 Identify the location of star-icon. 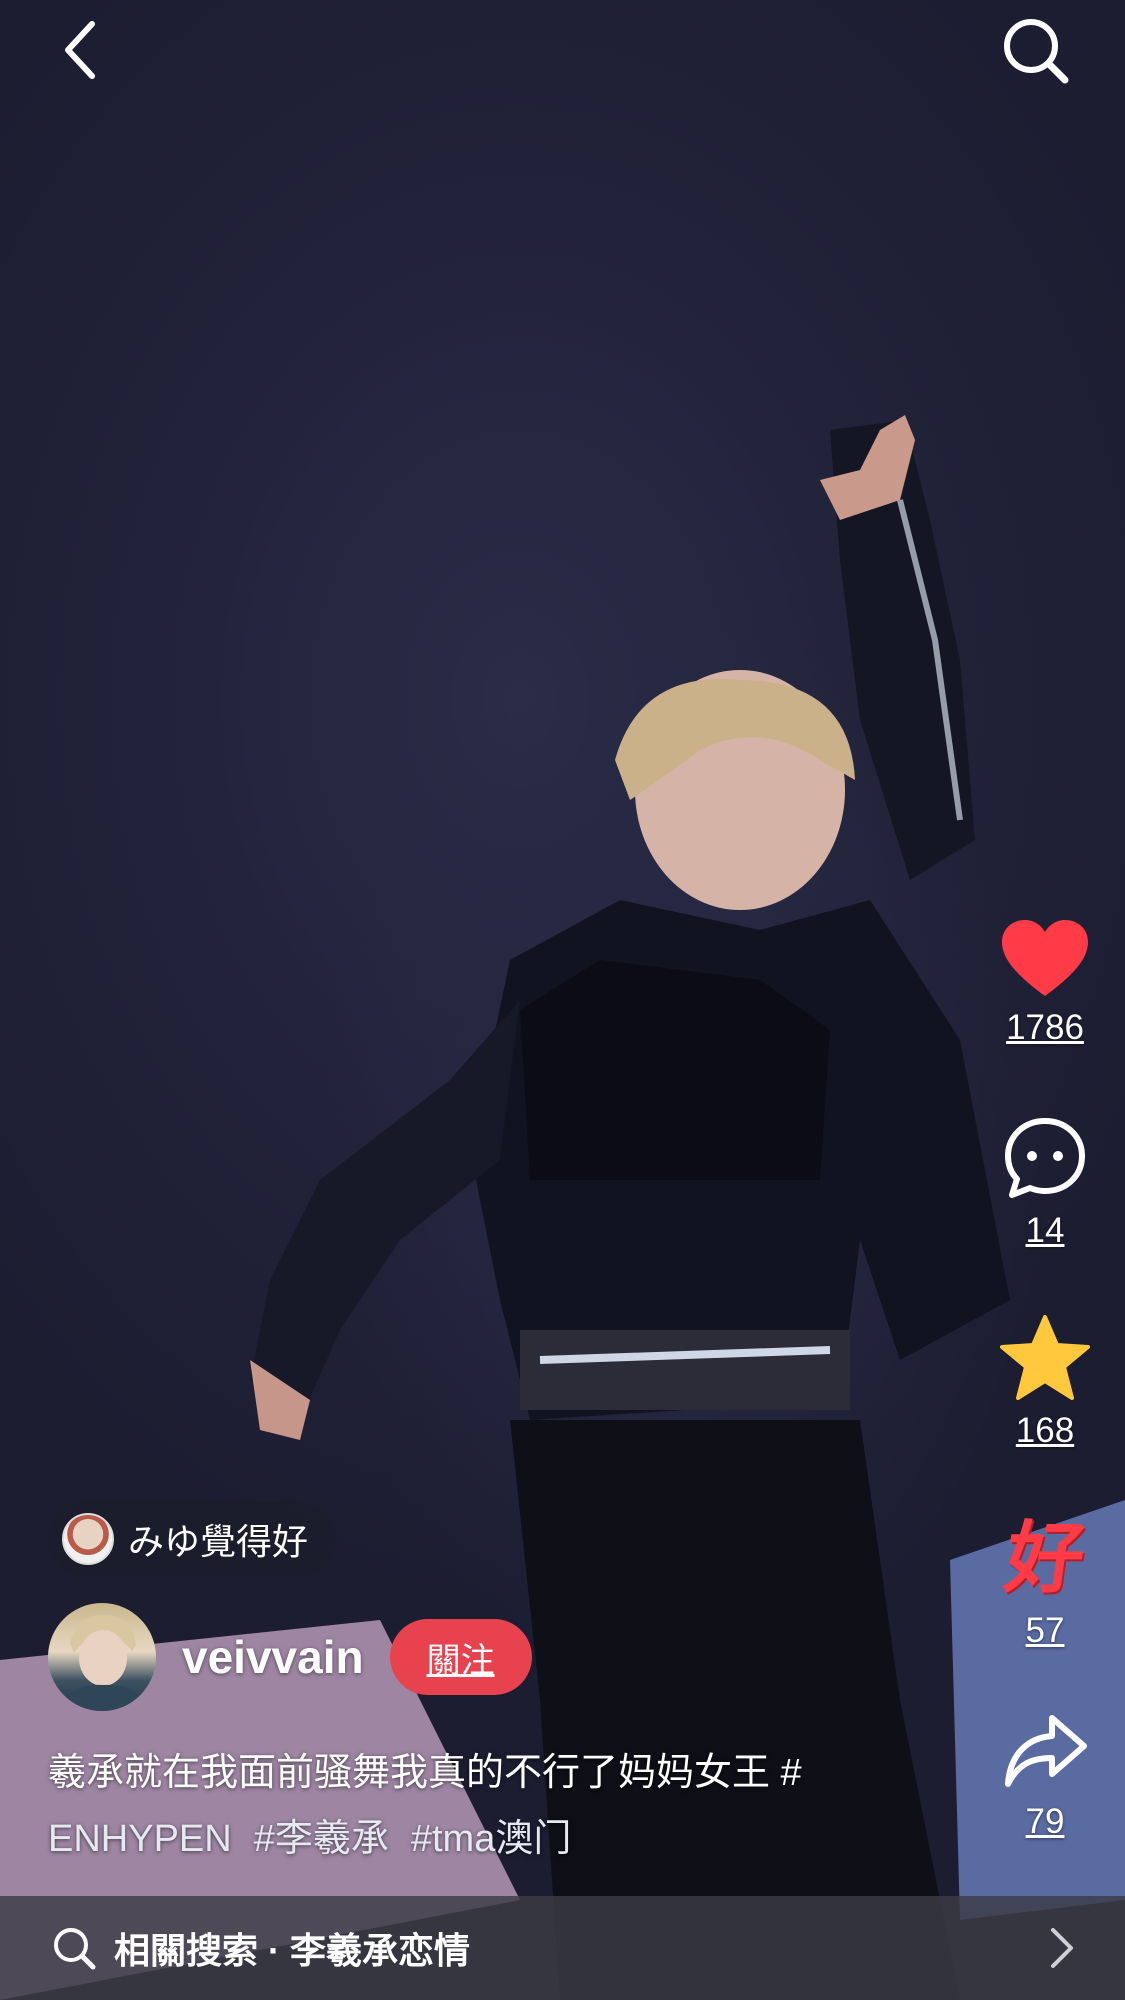
(1045, 1357).